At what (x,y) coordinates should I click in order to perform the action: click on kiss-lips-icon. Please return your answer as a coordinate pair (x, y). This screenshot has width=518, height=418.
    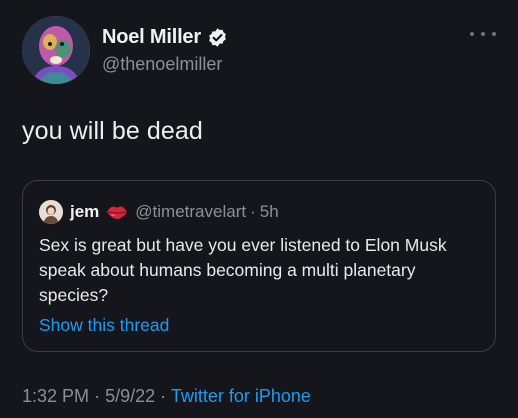
    Looking at the image, I should click on (117, 212).